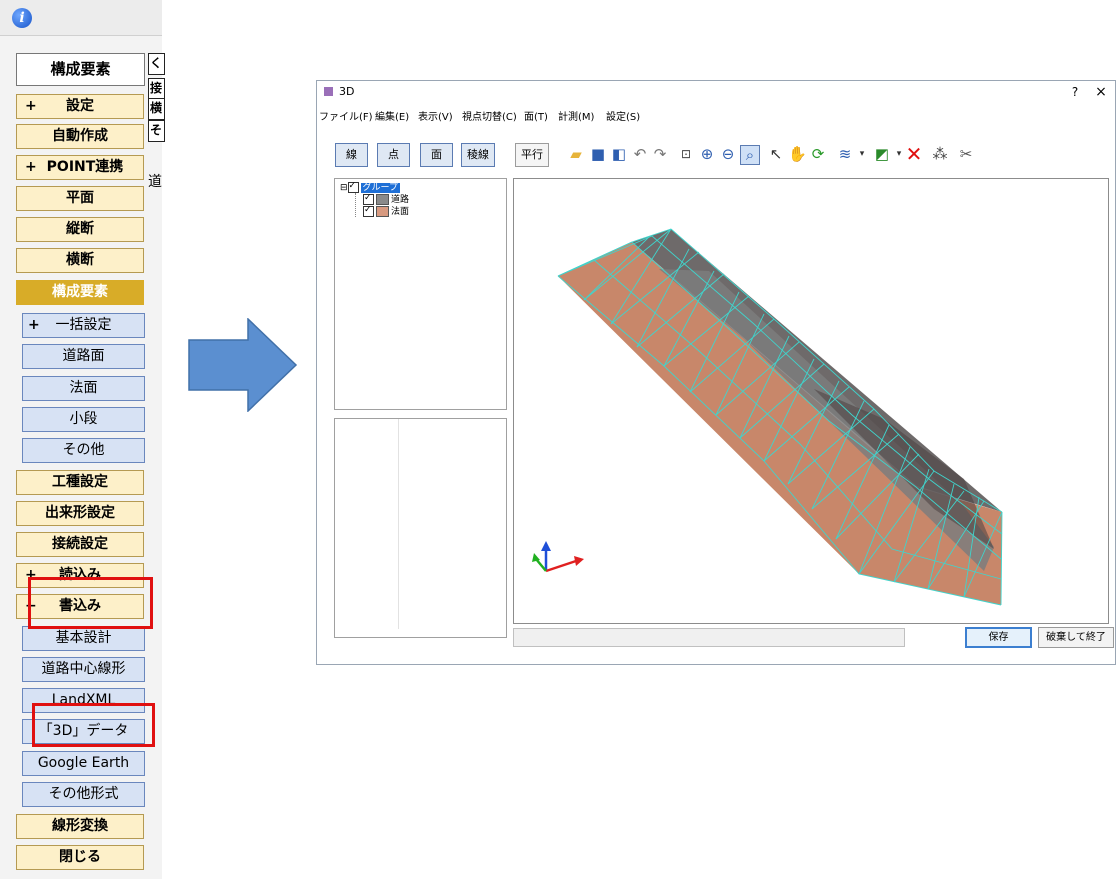  Describe the element at coordinates (1101, 92) in the screenshot. I see `close-button: ×` at that location.